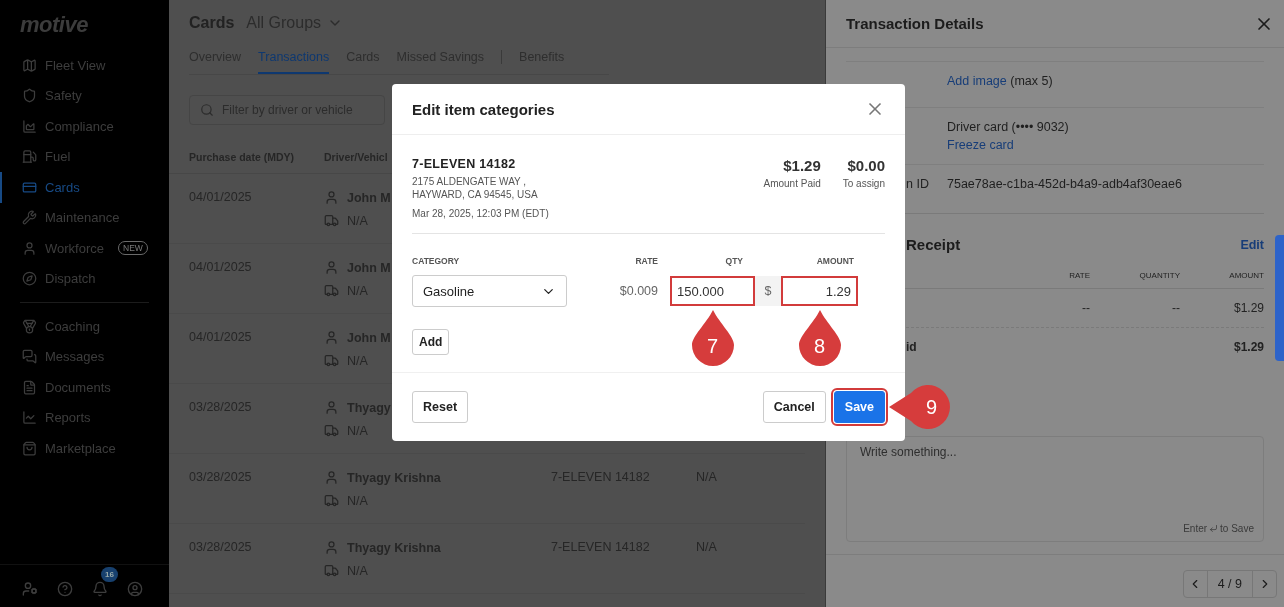 The height and width of the screenshot is (607, 1284). I want to click on currency-addon: $, so click(768, 291).